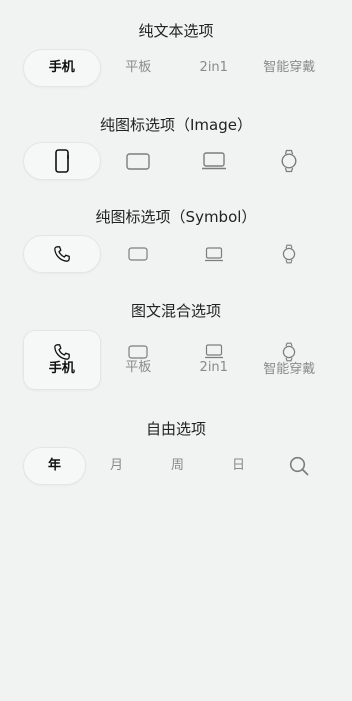 This screenshot has height=701, width=352. I want to click on segment-year: 年, so click(54, 466).